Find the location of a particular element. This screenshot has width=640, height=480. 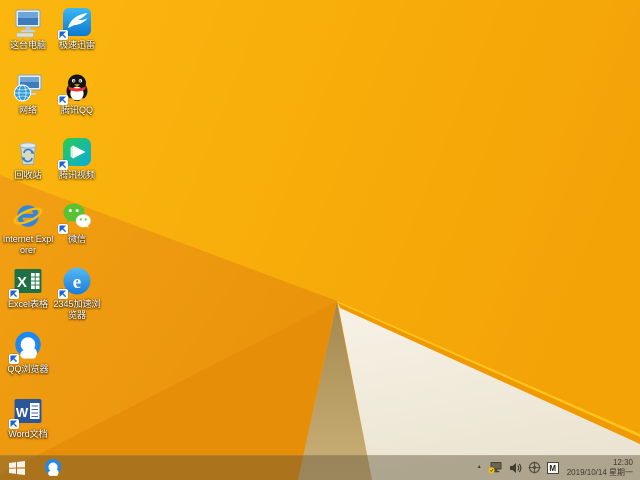

crosshair-utility-icon is located at coordinates (534, 467).